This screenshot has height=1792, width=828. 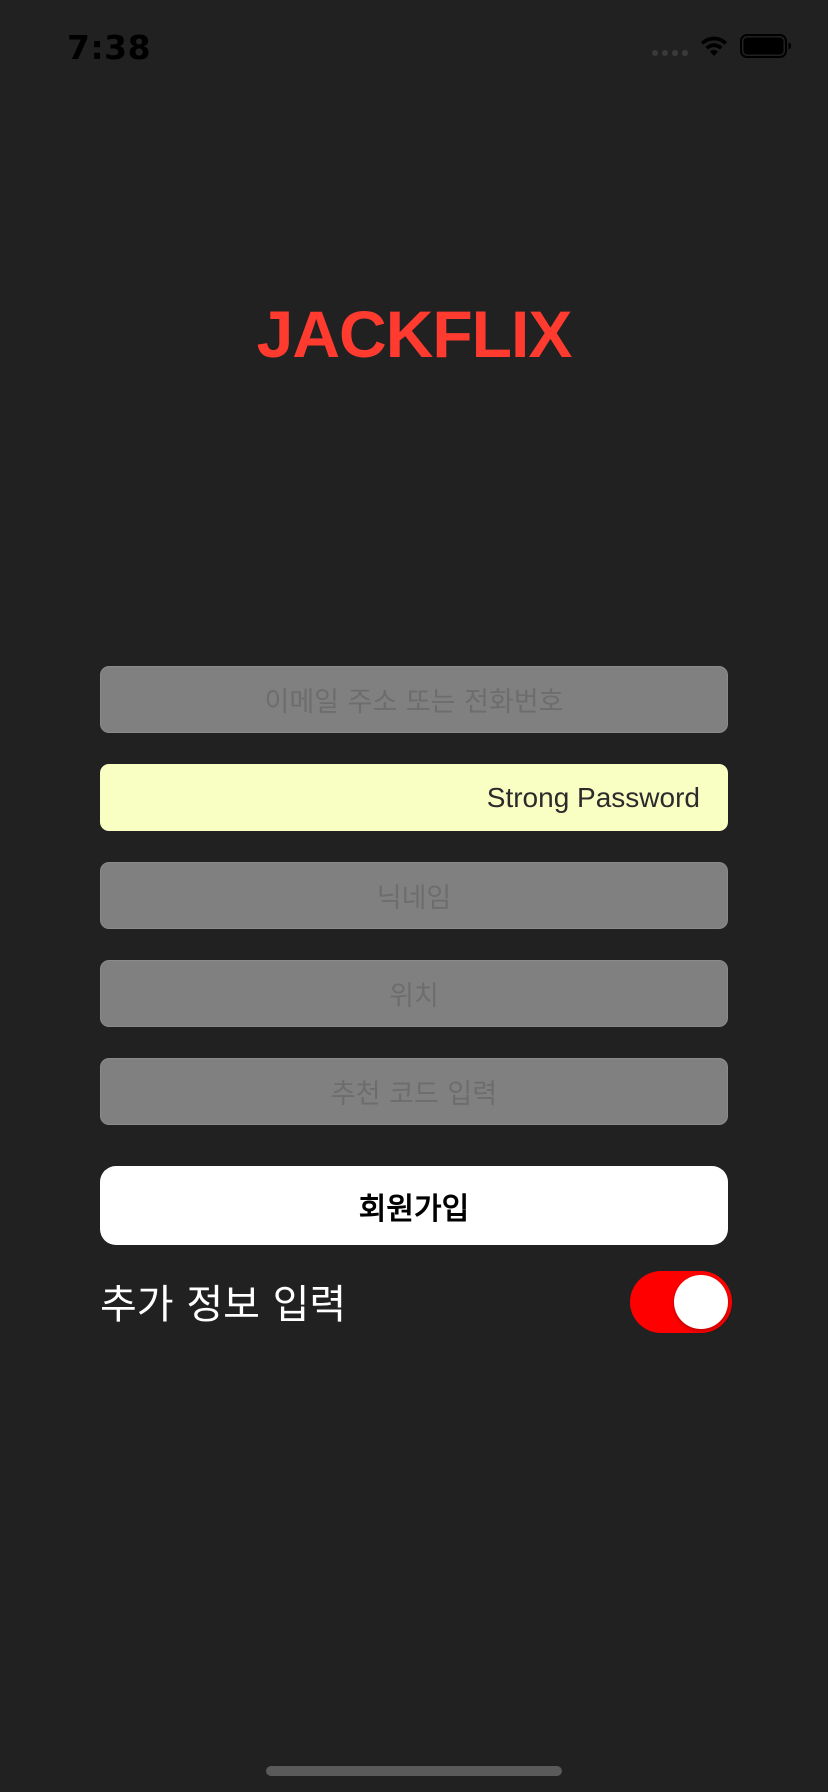 What do you see at coordinates (593, 797) in the screenshot?
I see `password-value: Strong Password` at bounding box center [593, 797].